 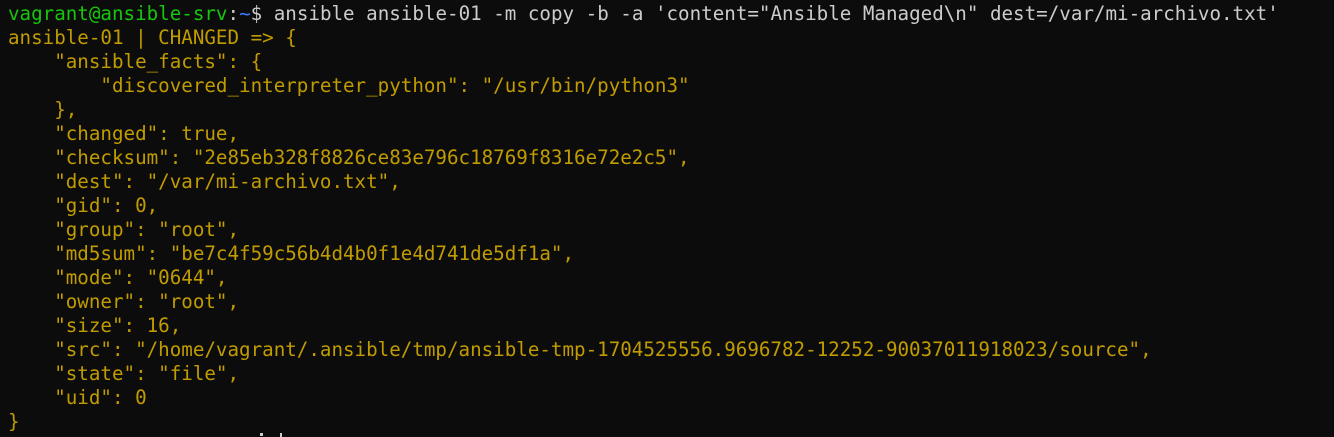 I want to click on output-line: },, so click(x=43, y=109).